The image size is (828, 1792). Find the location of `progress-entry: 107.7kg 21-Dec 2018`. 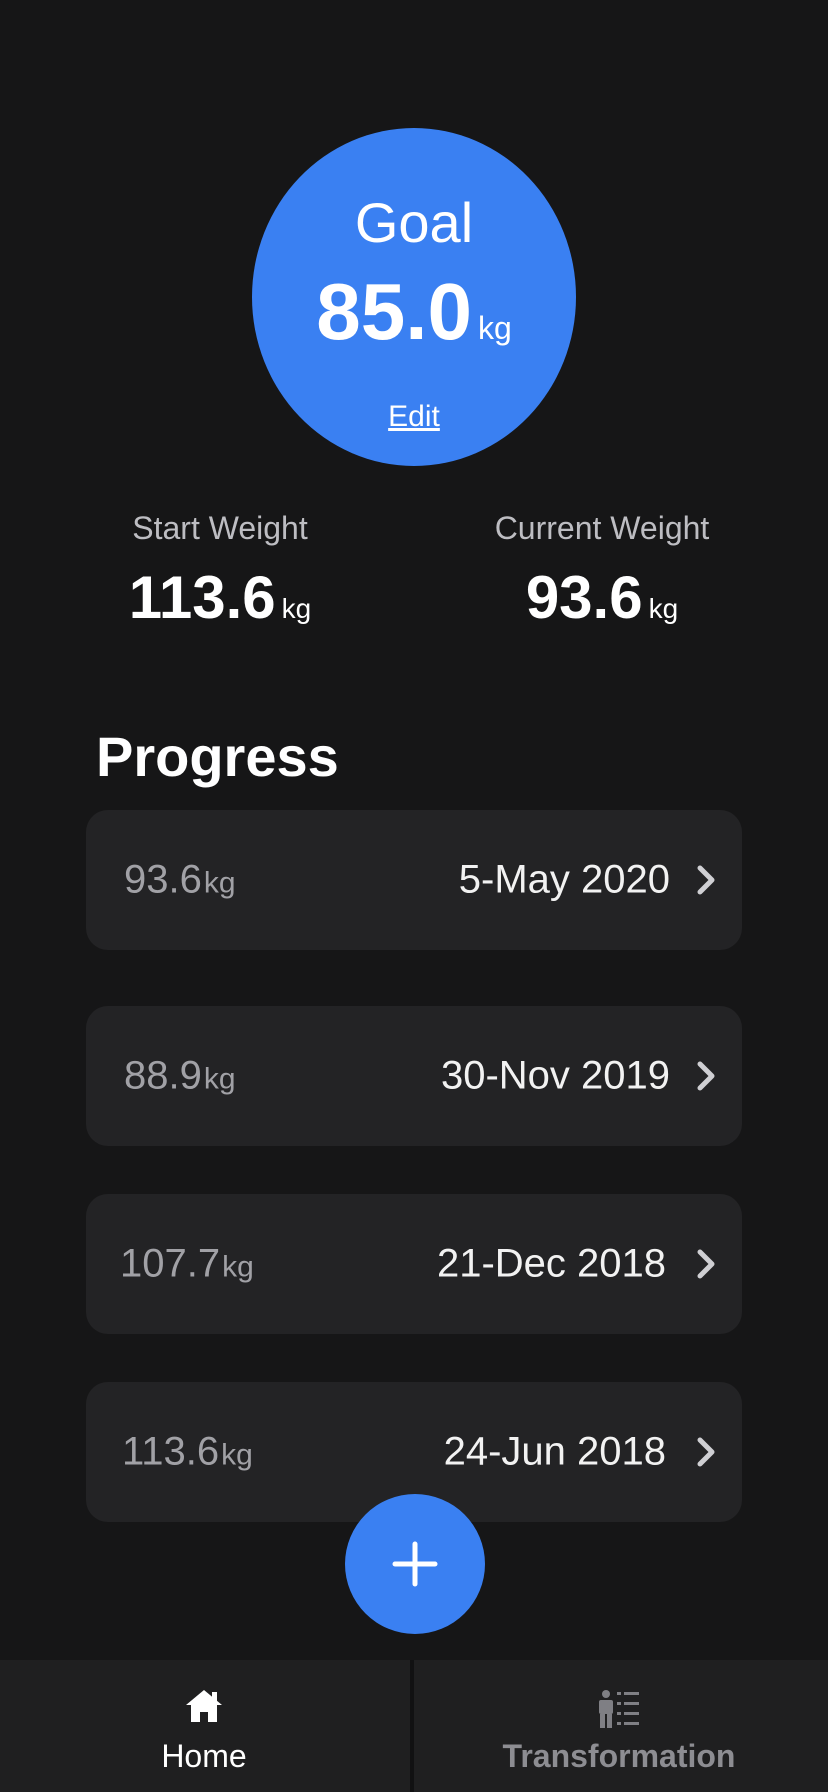

progress-entry: 107.7kg 21-Dec 2018 is located at coordinates (414, 1264).